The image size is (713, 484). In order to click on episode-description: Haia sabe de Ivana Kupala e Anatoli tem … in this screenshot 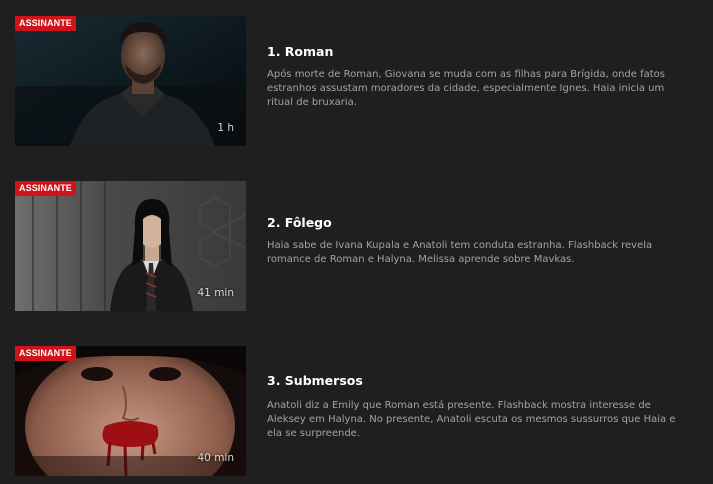, I will do `click(460, 252)`.